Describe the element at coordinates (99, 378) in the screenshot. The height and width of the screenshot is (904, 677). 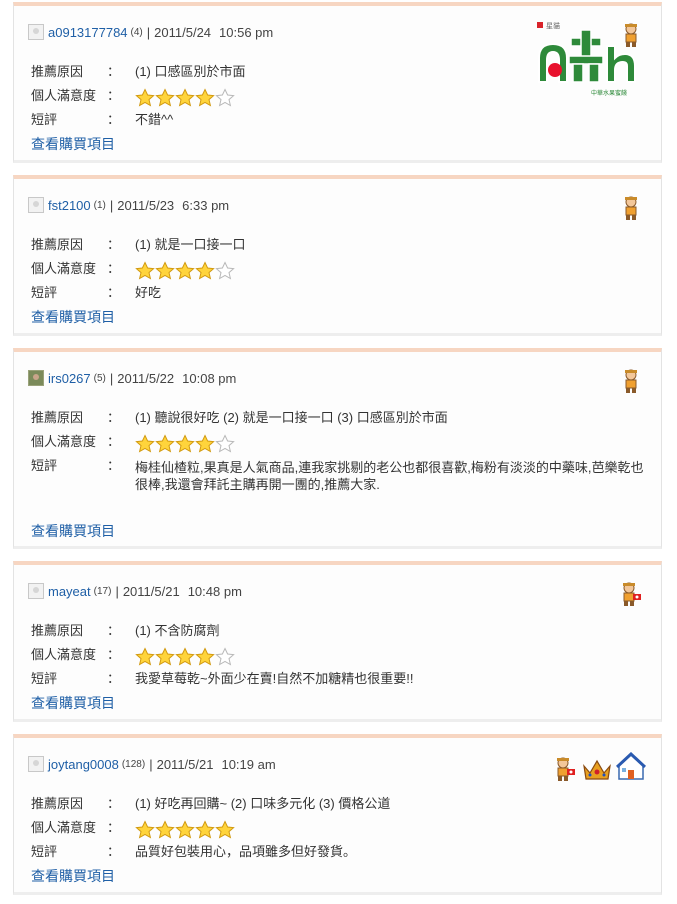
I see `review-count: (5)` at that location.